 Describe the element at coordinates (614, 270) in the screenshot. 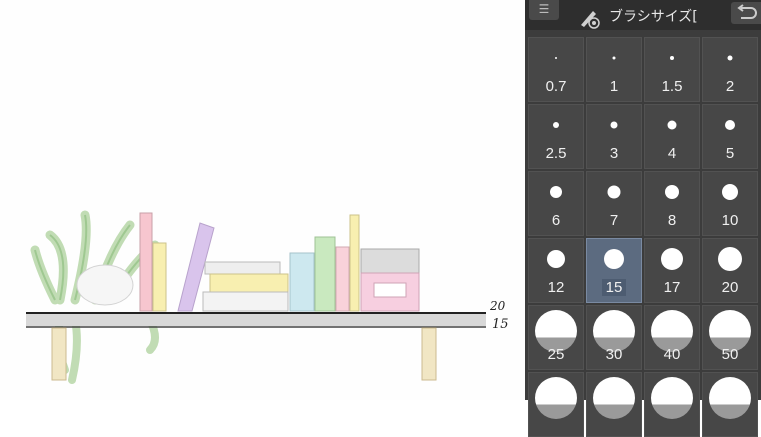

I see `brush-size-cell: 15` at that location.